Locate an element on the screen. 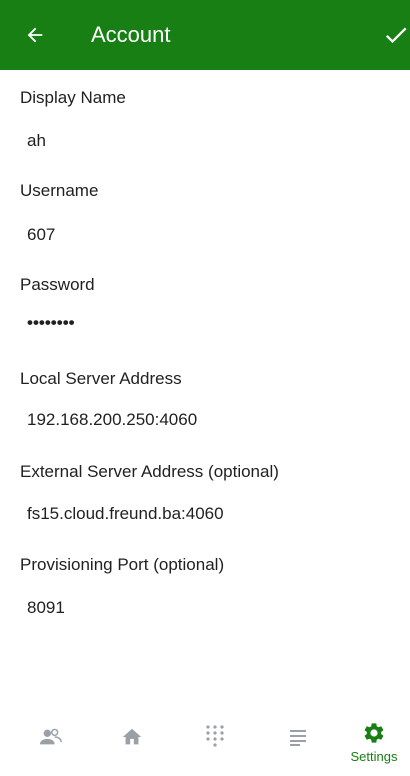 This screenshot has width=410, height=776. username-field: Username 607 is located at coordinates (205, 212).